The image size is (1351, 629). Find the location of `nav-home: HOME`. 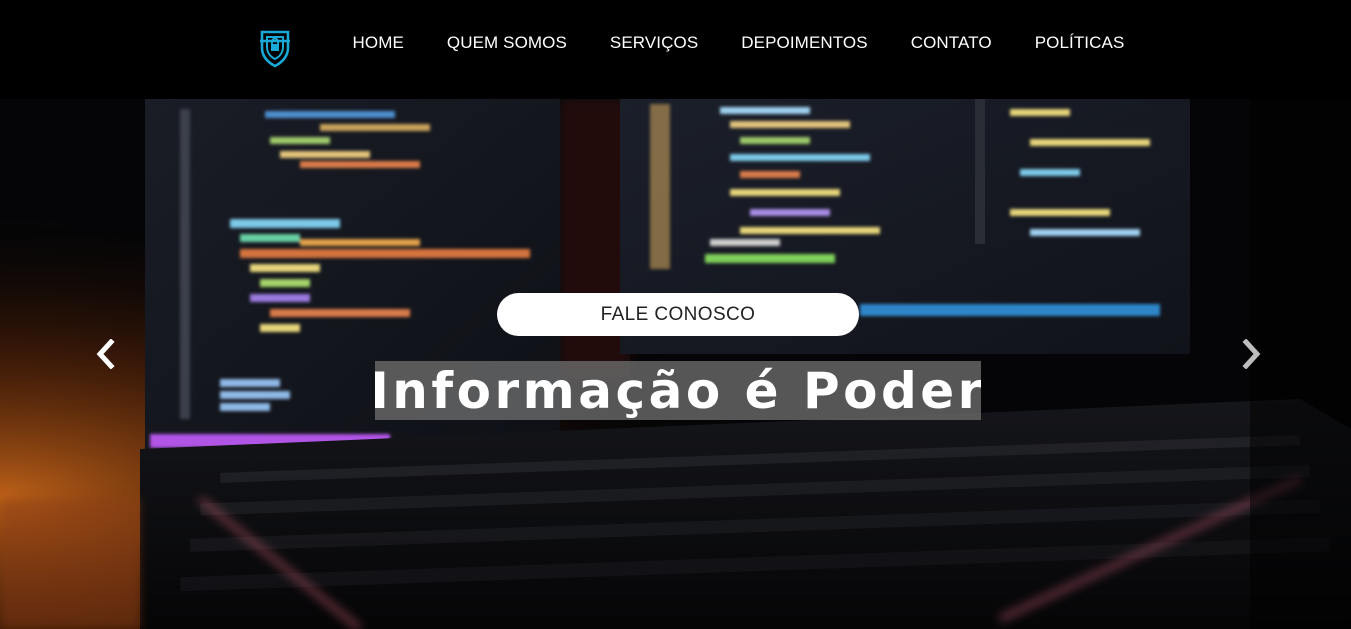

nav-home: HOME is located at coordinates (378, 43).